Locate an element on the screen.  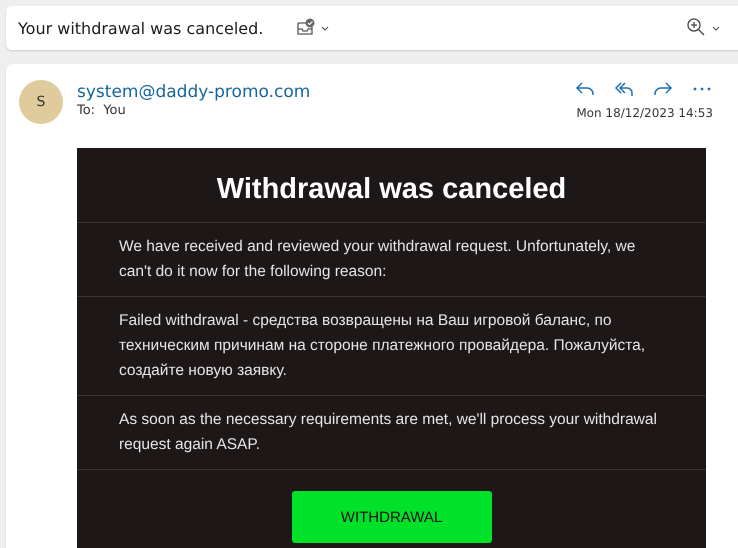
recipient-line: To: You is located at coordinates (102, 110).